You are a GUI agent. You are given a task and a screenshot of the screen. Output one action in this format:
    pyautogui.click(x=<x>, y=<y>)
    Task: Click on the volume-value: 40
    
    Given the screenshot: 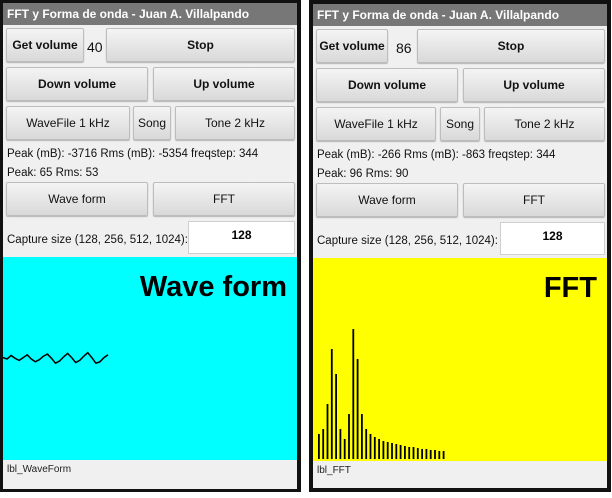 What is the action you would take?
    pyautogui.click(x=95, y=47)
    